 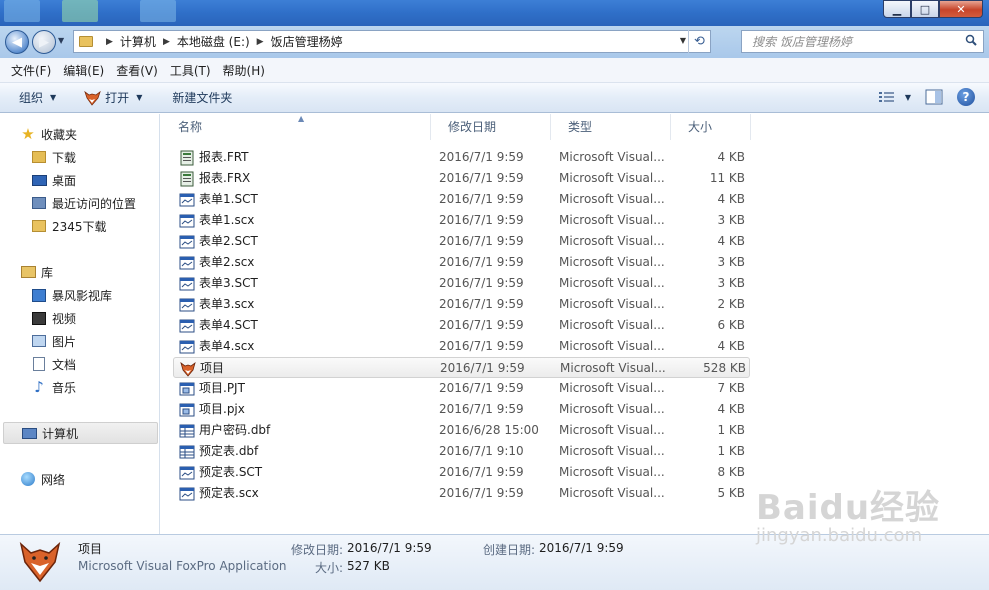 I want to click on details-file-type: Microsoft Visual FoxPro Application, so click(x=182, y=566).